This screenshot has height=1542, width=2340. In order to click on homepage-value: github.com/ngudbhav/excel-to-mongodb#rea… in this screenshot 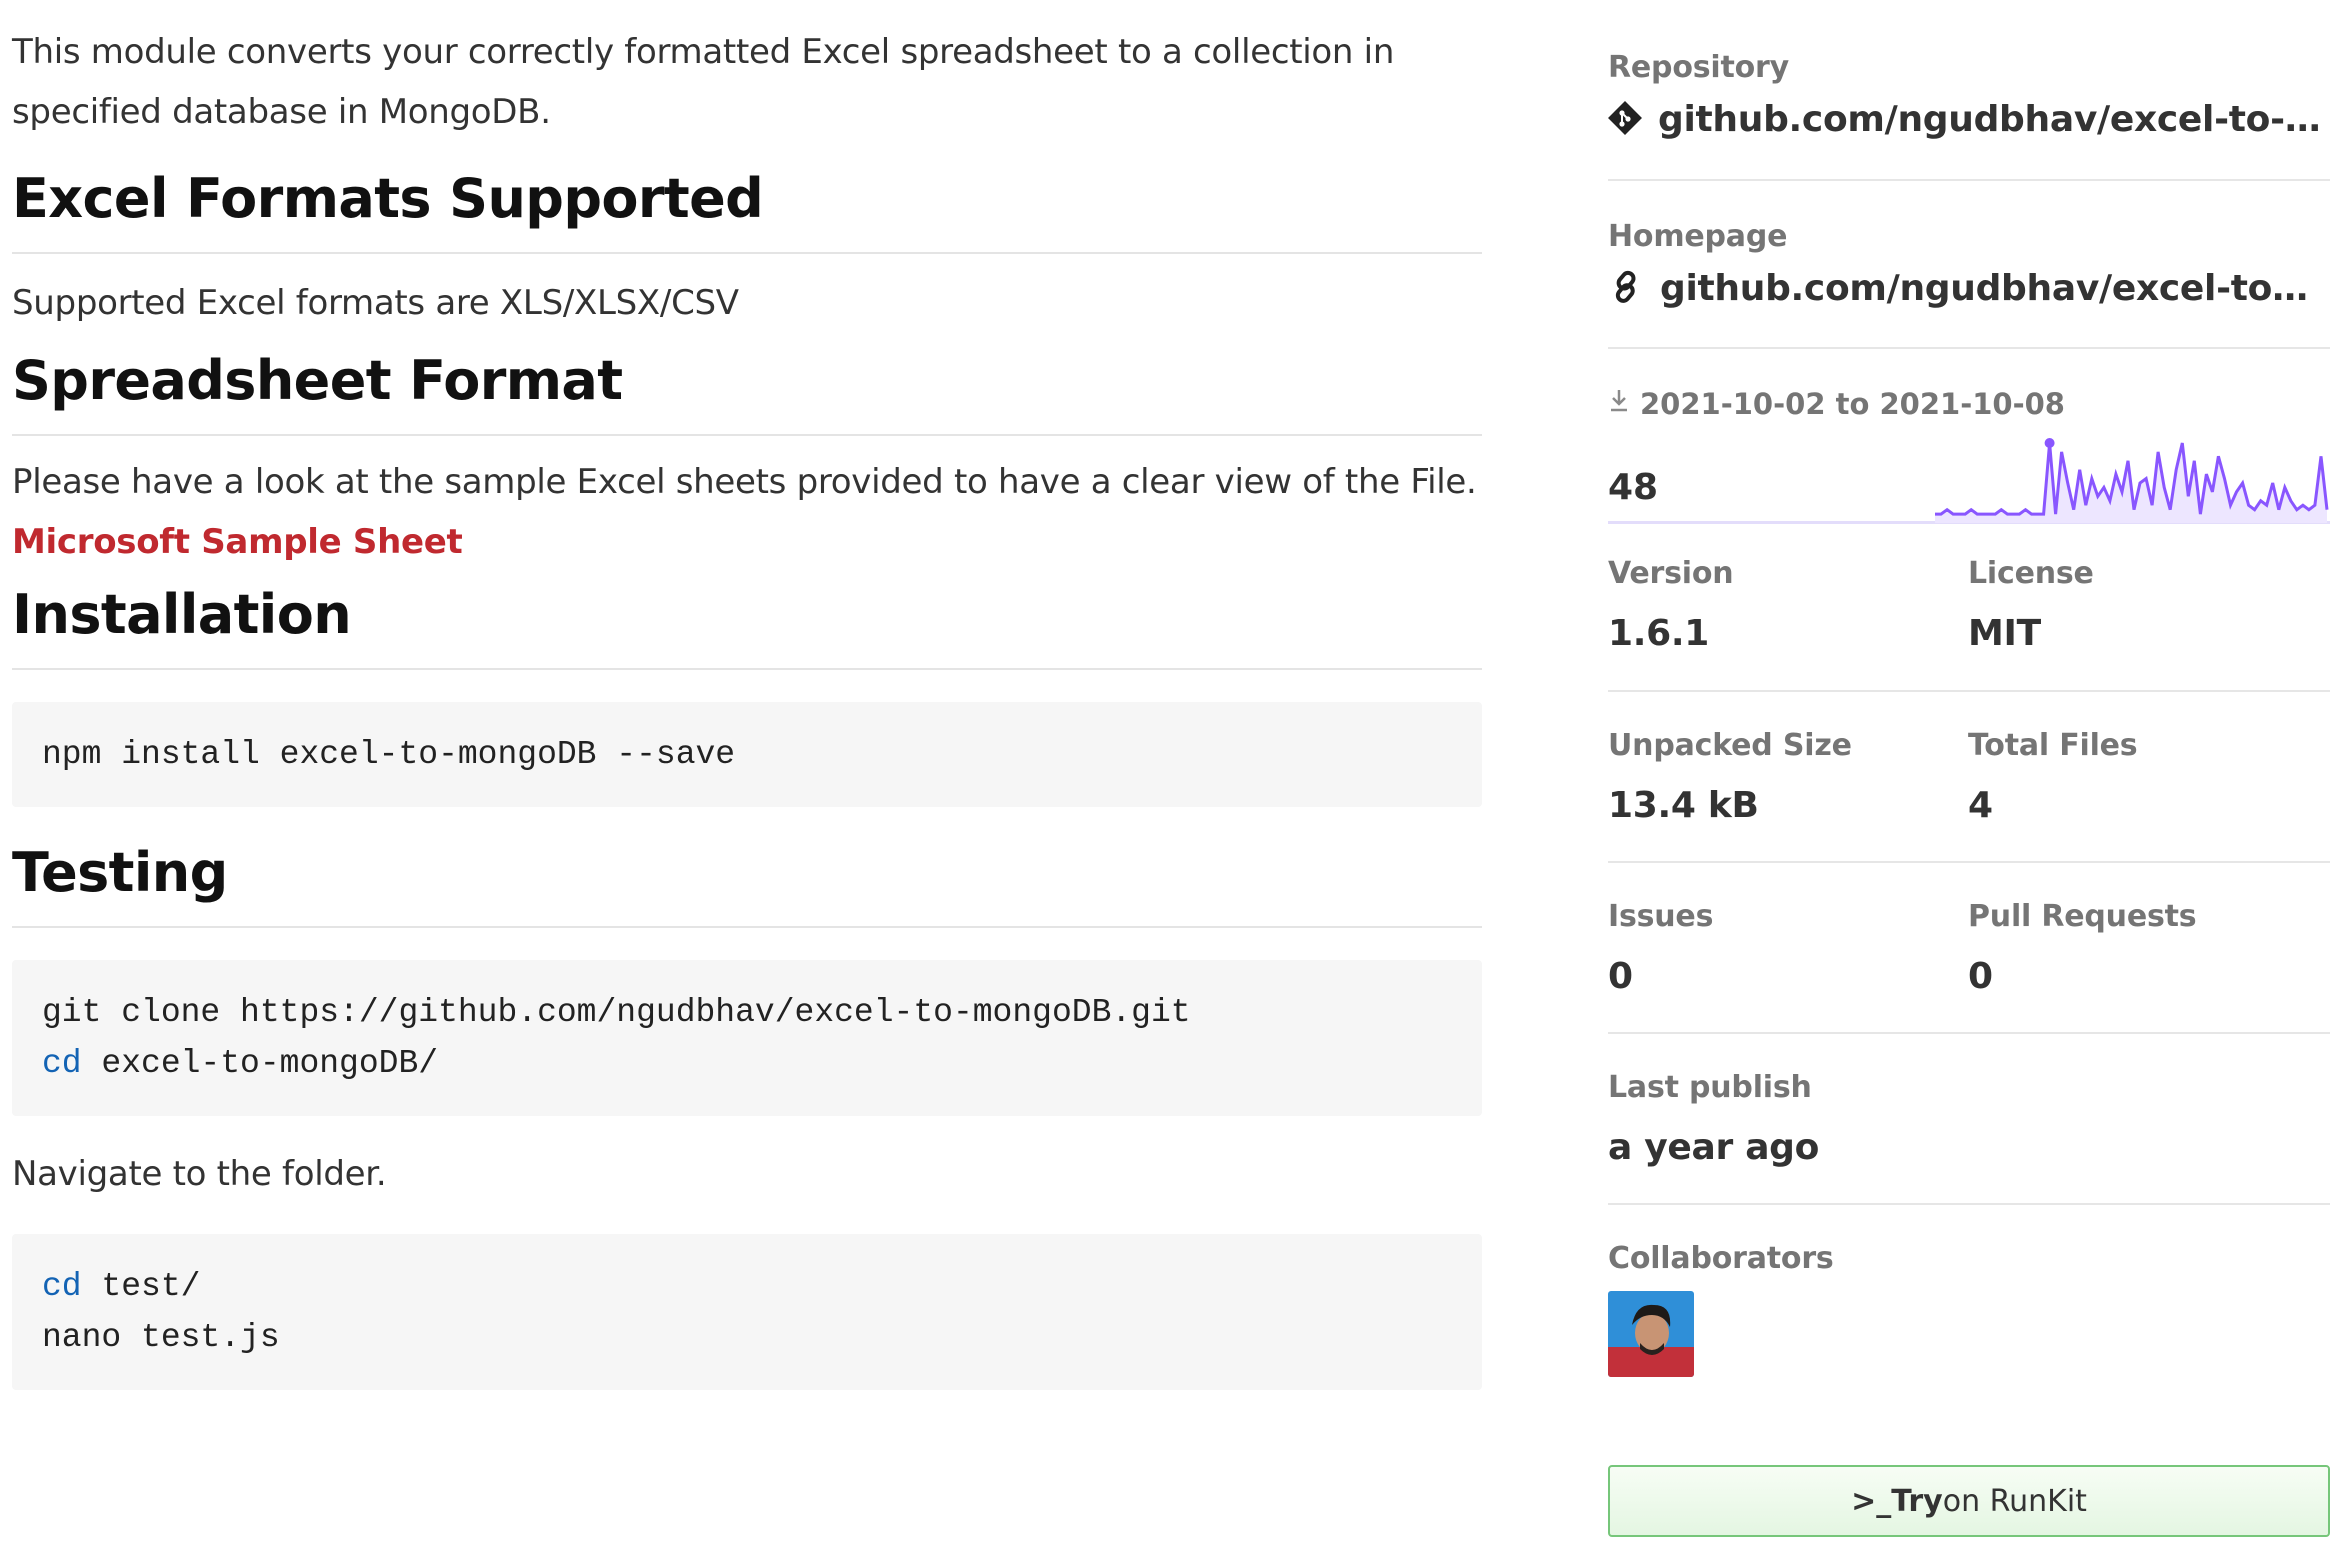, I will do `click(1990, 288)`.